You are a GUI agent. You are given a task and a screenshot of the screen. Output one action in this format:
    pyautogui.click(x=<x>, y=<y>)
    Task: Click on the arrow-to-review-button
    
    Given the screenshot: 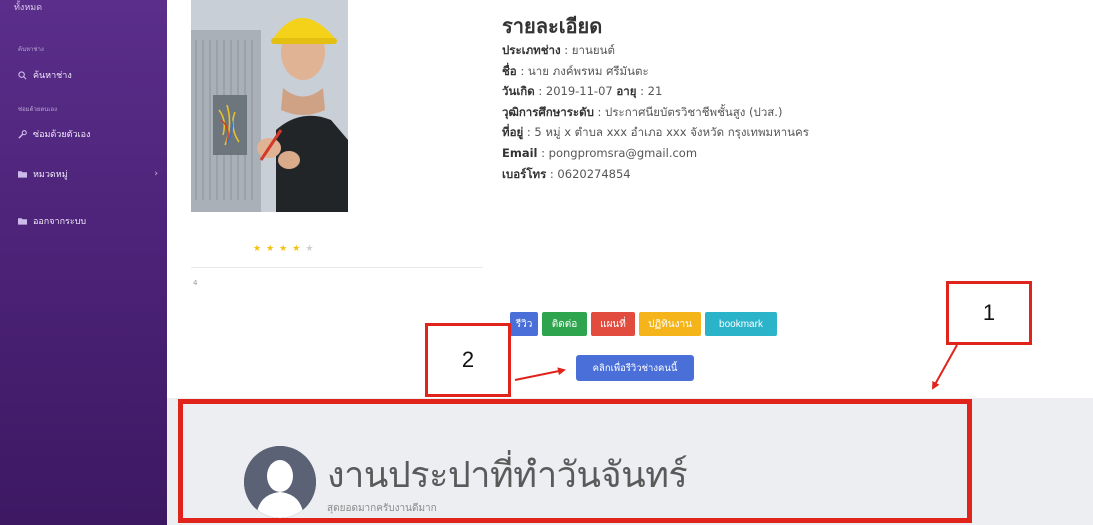 What is the action you would take?
    pyautogui.click(x=540, y=374)
    